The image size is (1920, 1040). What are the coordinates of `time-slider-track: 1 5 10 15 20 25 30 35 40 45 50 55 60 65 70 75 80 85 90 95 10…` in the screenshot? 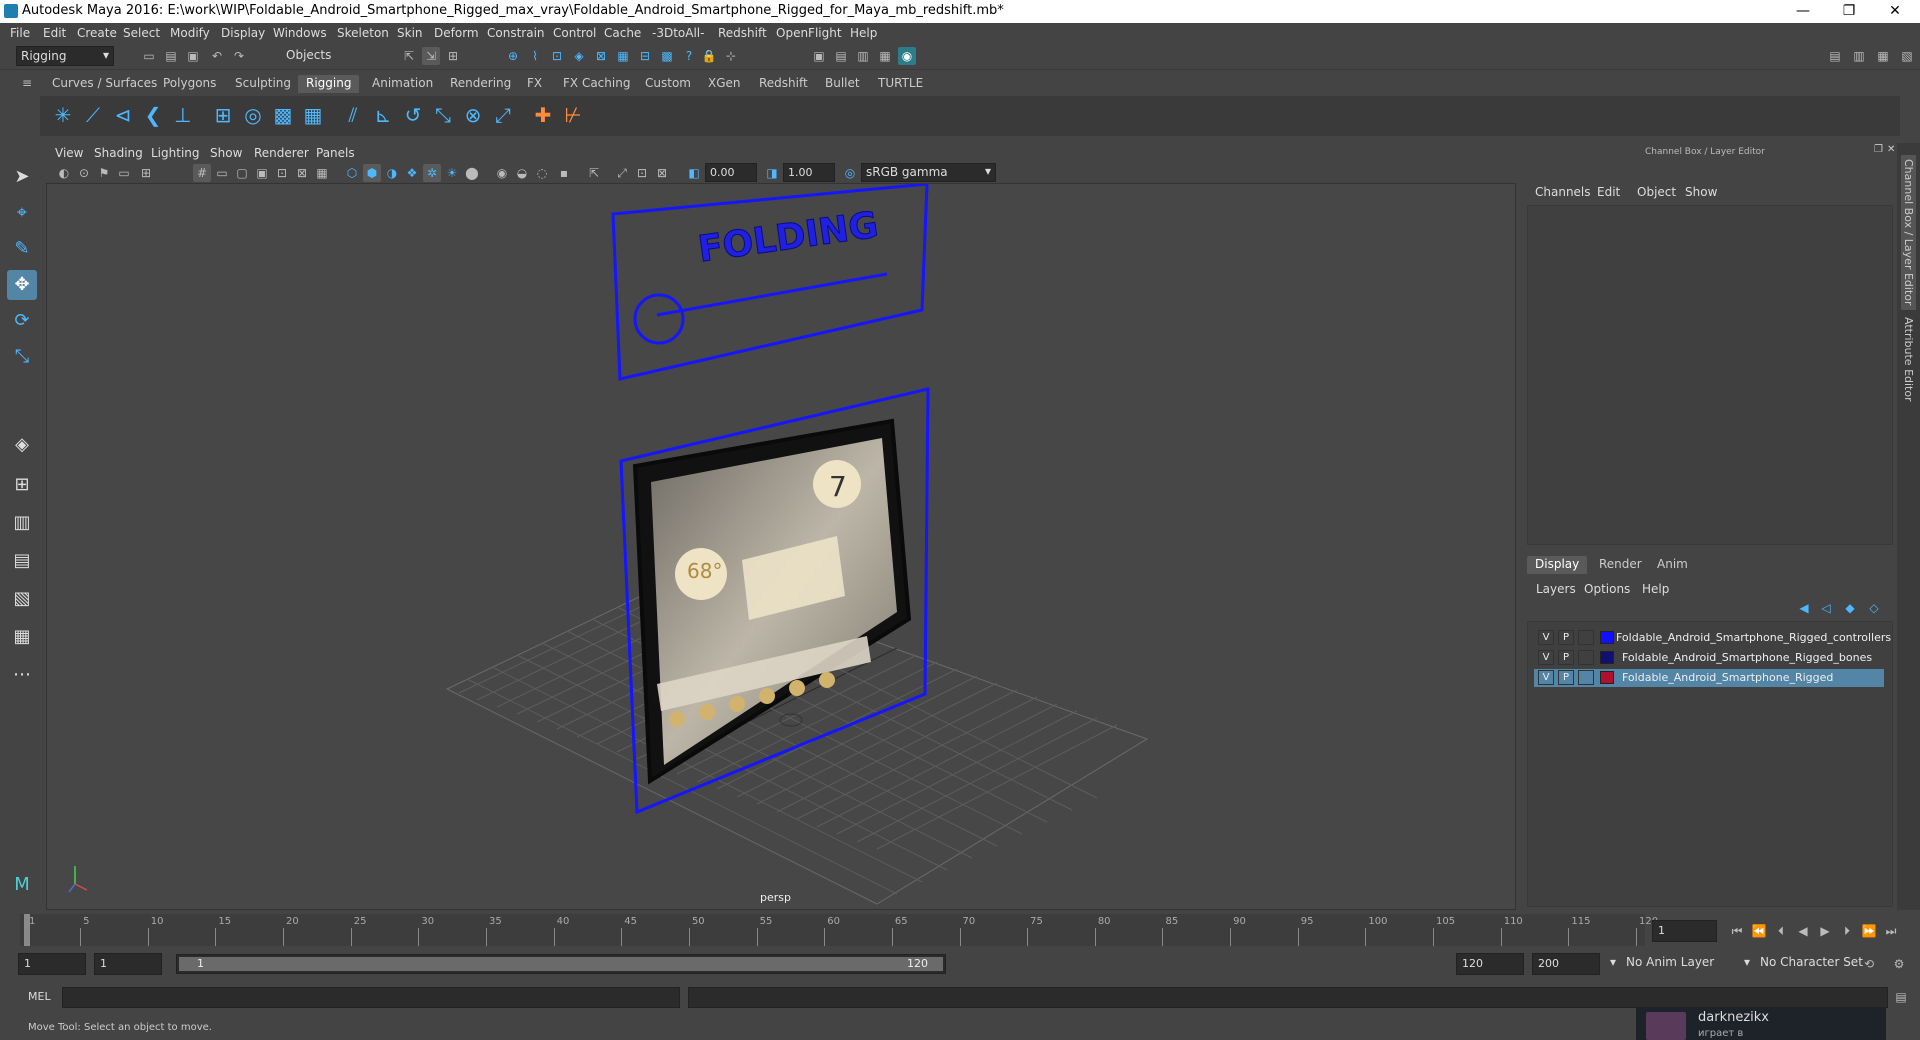 It's located at (839, 930).